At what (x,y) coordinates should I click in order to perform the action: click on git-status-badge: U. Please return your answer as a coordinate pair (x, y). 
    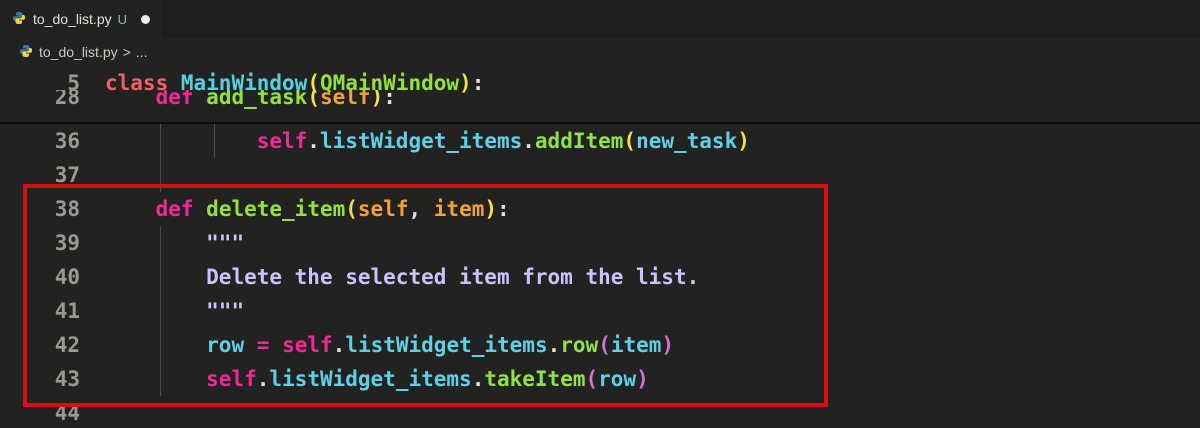
    Looking at the image, I should click on (122, 19).